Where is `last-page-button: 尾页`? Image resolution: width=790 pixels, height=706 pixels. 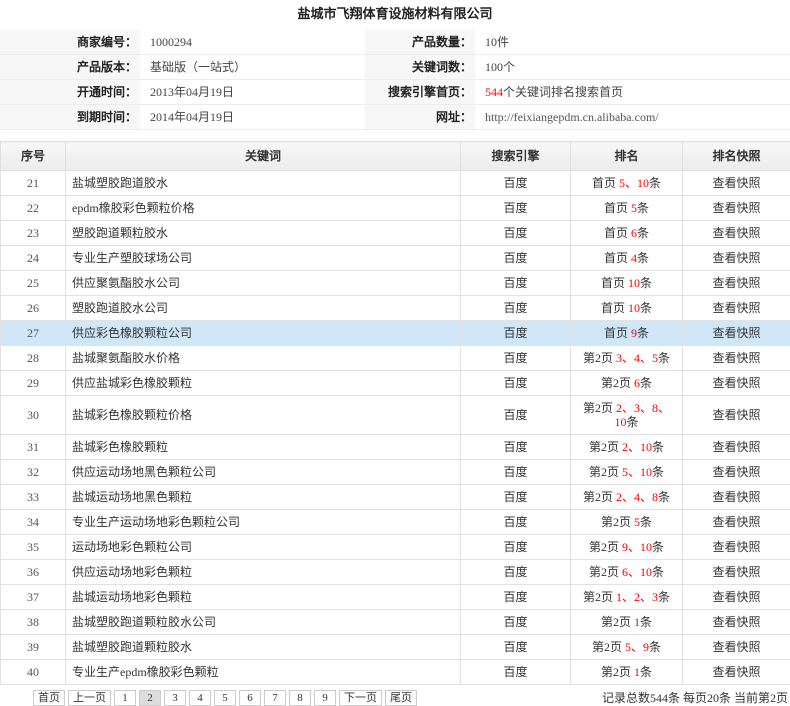
last-page-button: 尾页 is located at coordinates (401, 698).